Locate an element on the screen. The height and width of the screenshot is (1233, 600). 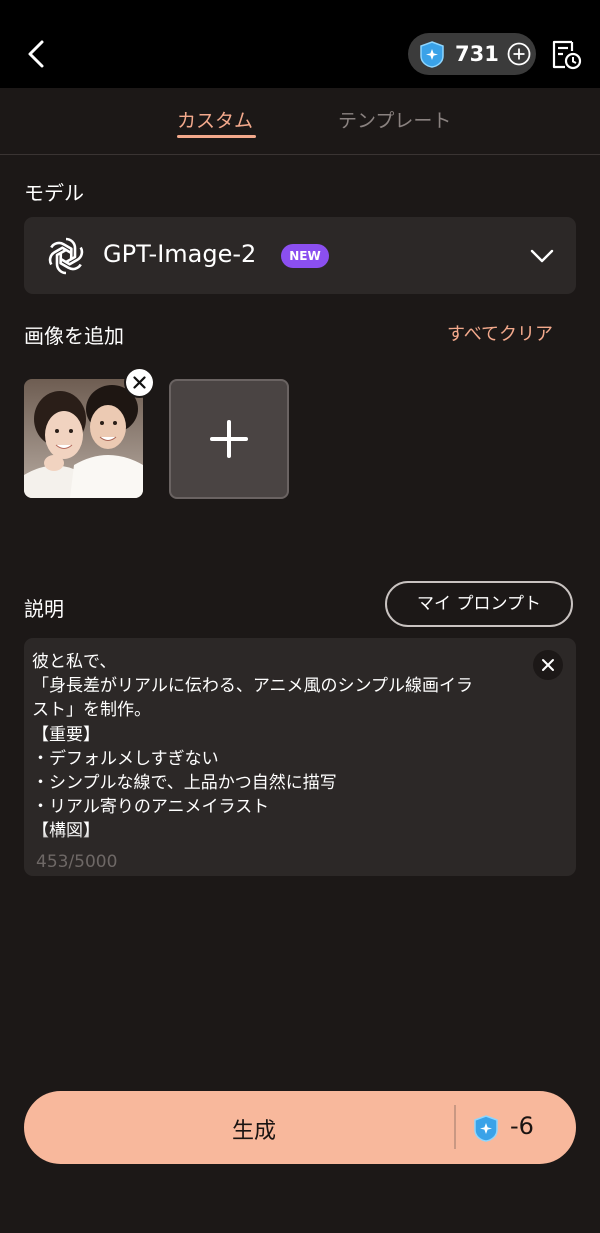
character-counter: 453/5000 is located at coordinates (77, 862).